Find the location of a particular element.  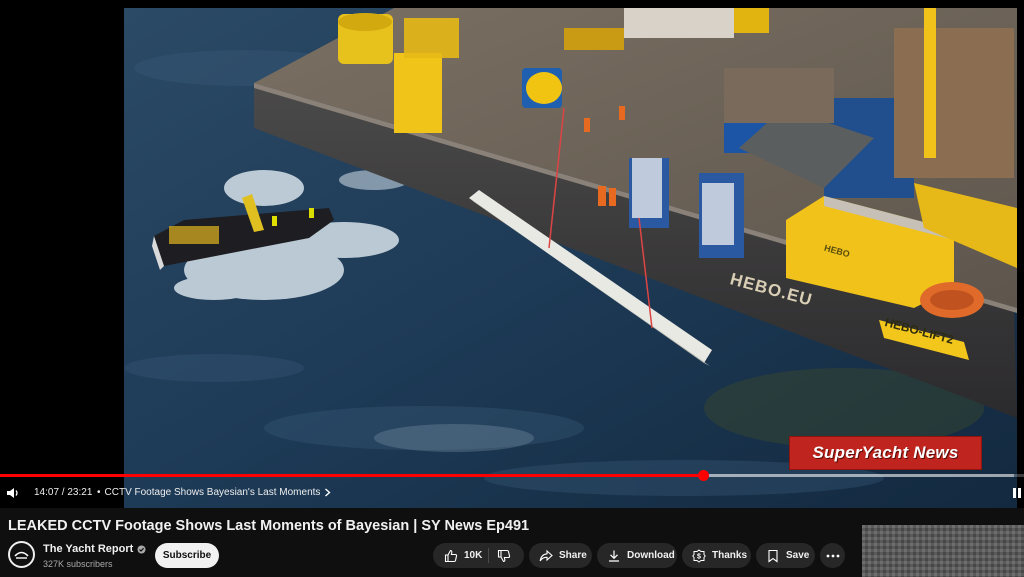

share-button: Share is located at coordinates (560, 555).